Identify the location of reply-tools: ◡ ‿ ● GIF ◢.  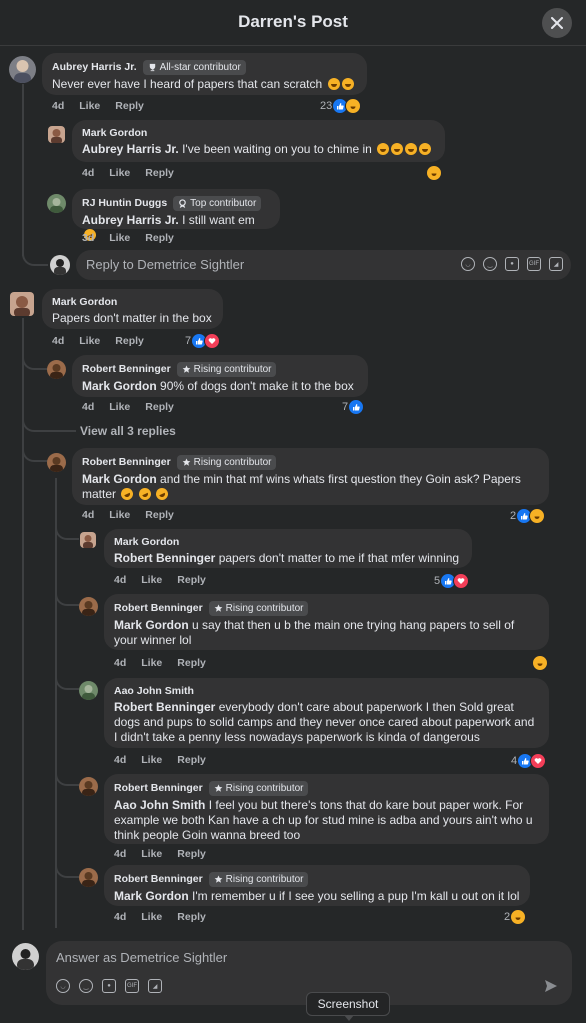
(512, 264).